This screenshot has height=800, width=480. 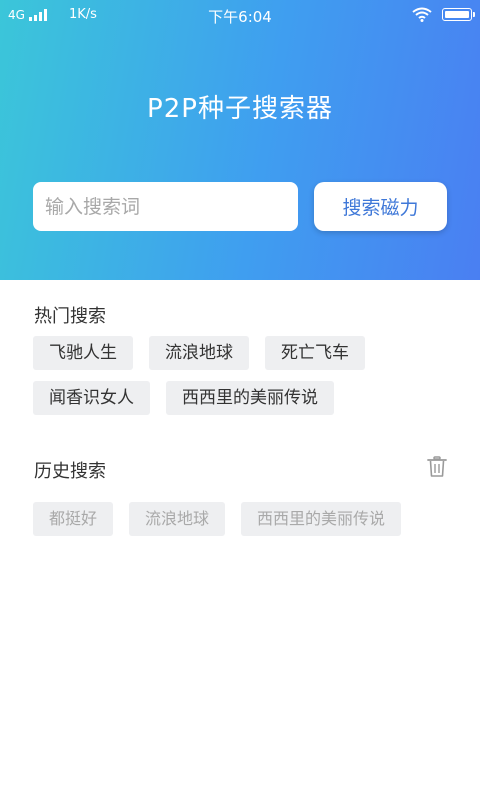 I want to click on hot-search-tag: 闻香识女人, so click(x=91, y=398).